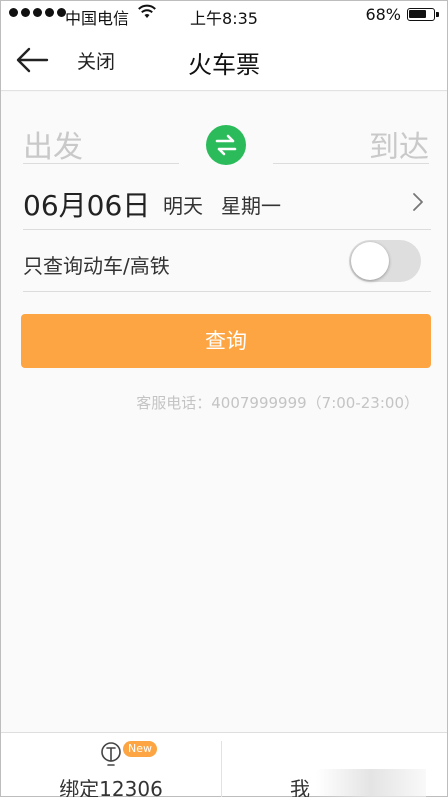  Describe the element at coordinates (370, 261) in the screenshot. I see `toggle-knob` at that location.